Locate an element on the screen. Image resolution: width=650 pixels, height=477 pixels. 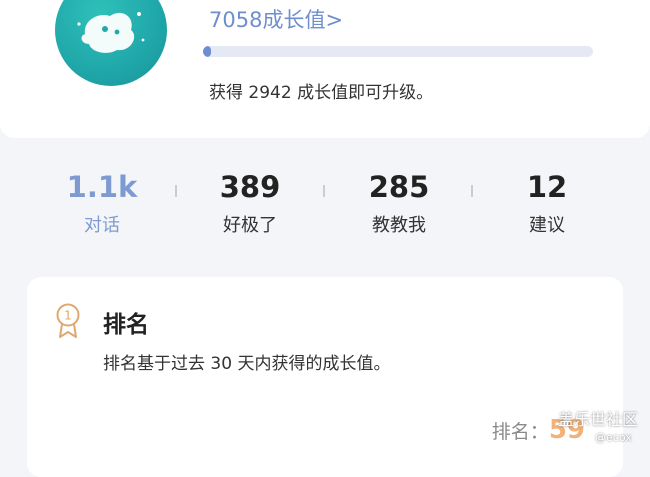
medal-icon: 1 is located at coordinates (68, 320).